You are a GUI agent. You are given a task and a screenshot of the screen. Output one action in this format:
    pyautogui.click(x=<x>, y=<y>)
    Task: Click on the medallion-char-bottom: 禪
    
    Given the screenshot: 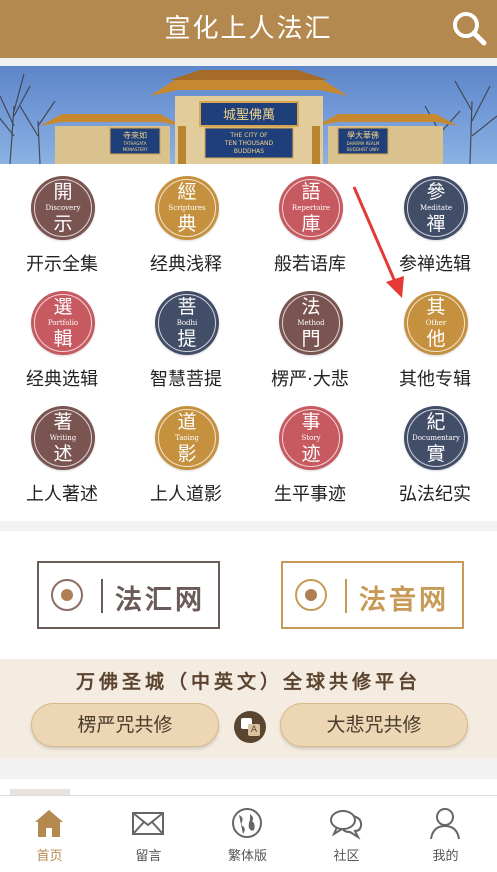 What is the action you would take?
    pyautogui.click(x=436, y=224)
    